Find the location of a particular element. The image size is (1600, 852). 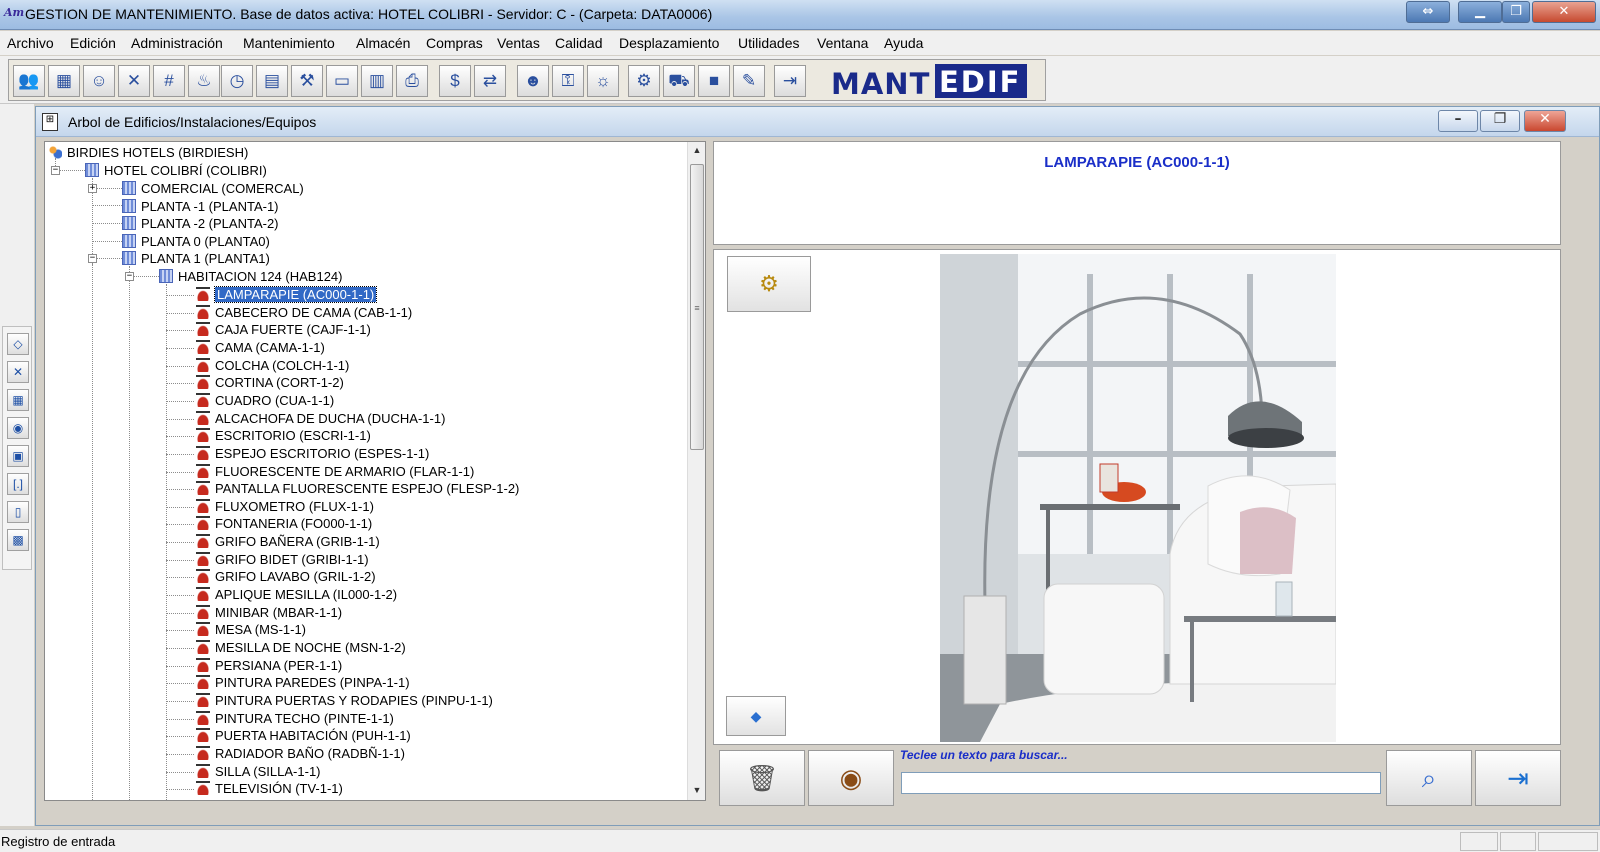

tree-scrollbar: ▲ ≡ ▼ is located at coordinates (696, 471).